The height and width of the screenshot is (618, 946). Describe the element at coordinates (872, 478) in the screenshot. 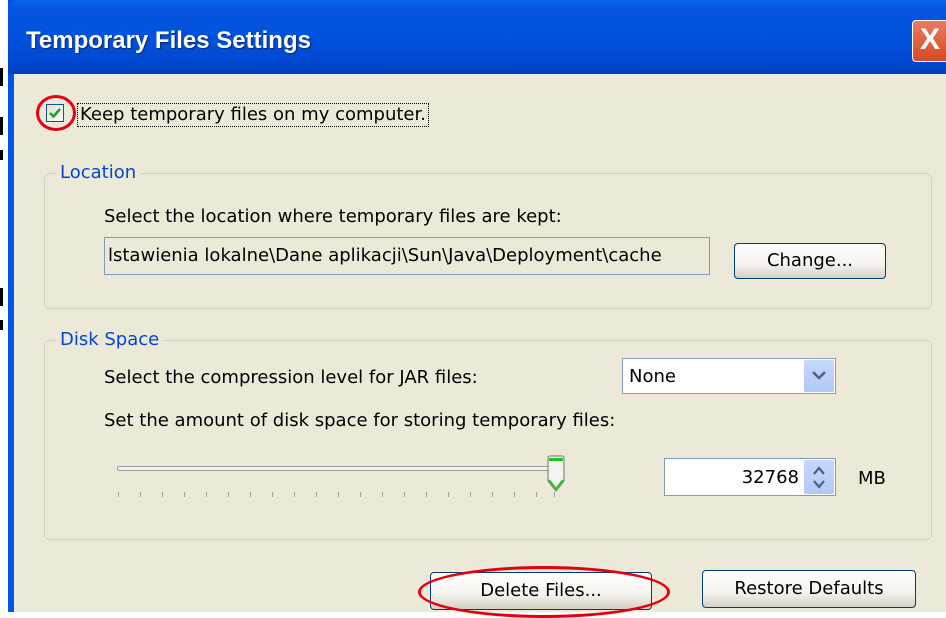

I see `unit-label: MB` at that location.